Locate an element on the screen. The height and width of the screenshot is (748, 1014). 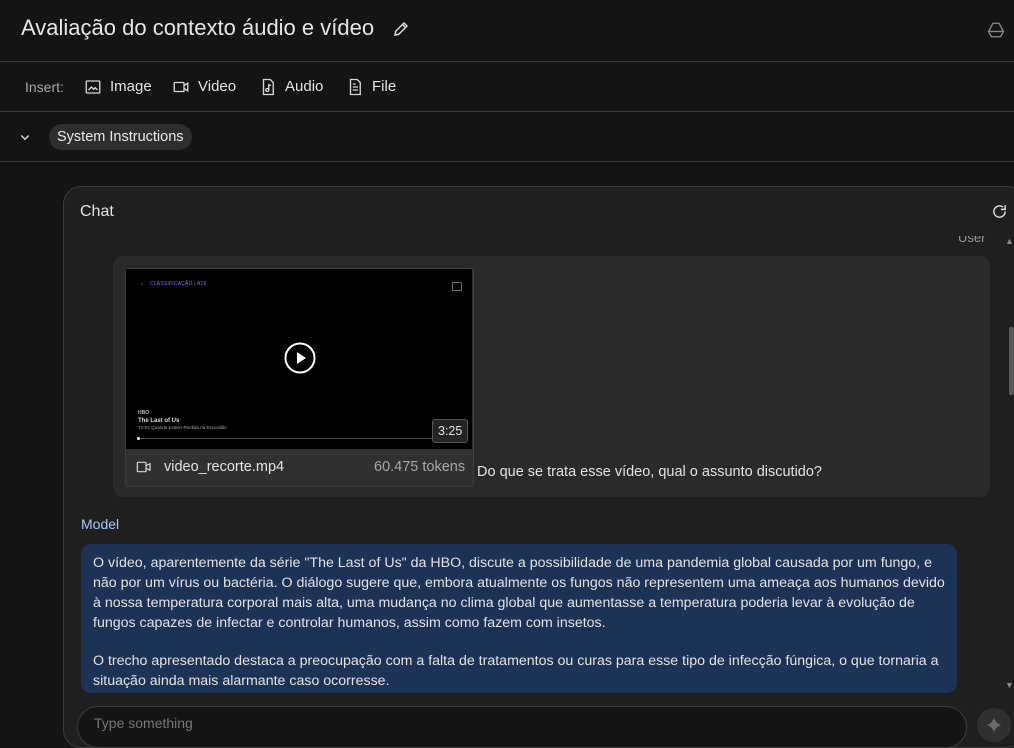
video-file-icon is located at coordinates (143, 467).